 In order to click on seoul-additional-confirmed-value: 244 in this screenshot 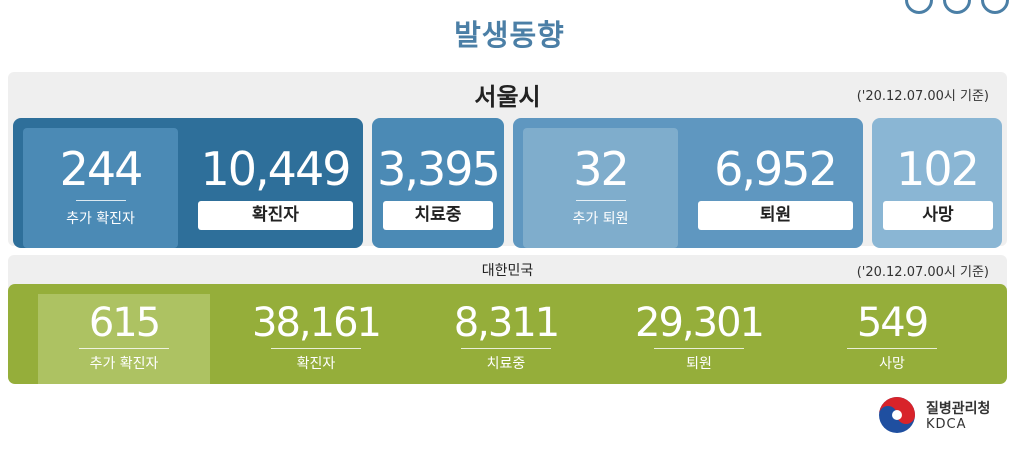, I will do `click(101, 169)`.